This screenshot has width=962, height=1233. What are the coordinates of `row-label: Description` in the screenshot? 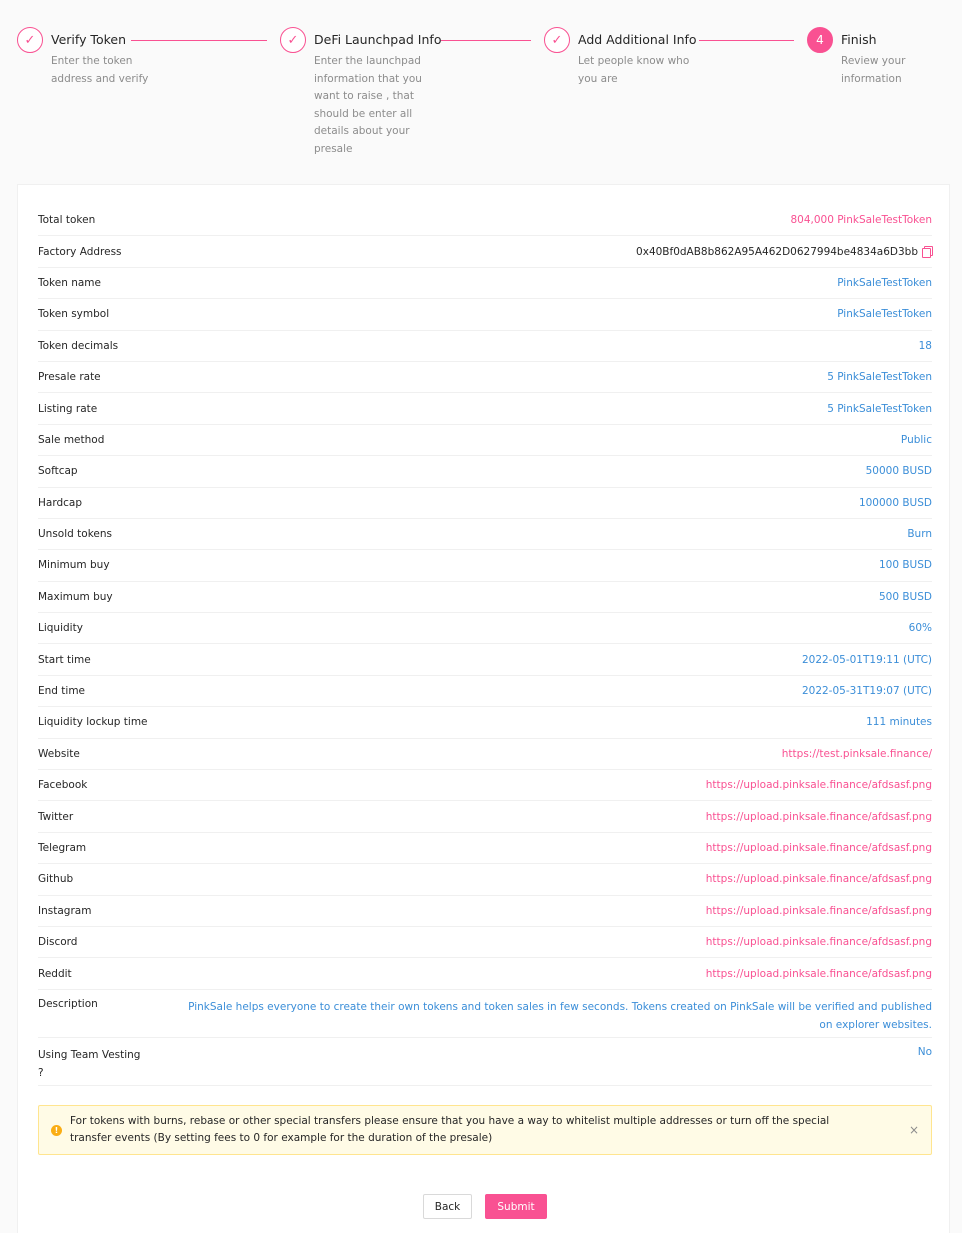 It's located at (68, 1003).